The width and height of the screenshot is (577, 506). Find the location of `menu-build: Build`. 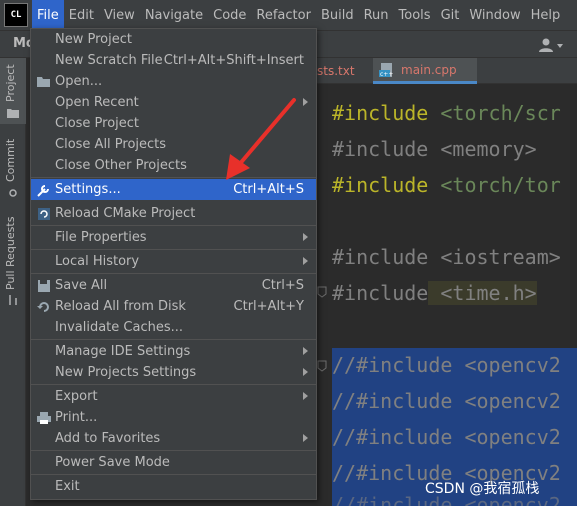

menu-build: Build is located at coordinates (337, 15).